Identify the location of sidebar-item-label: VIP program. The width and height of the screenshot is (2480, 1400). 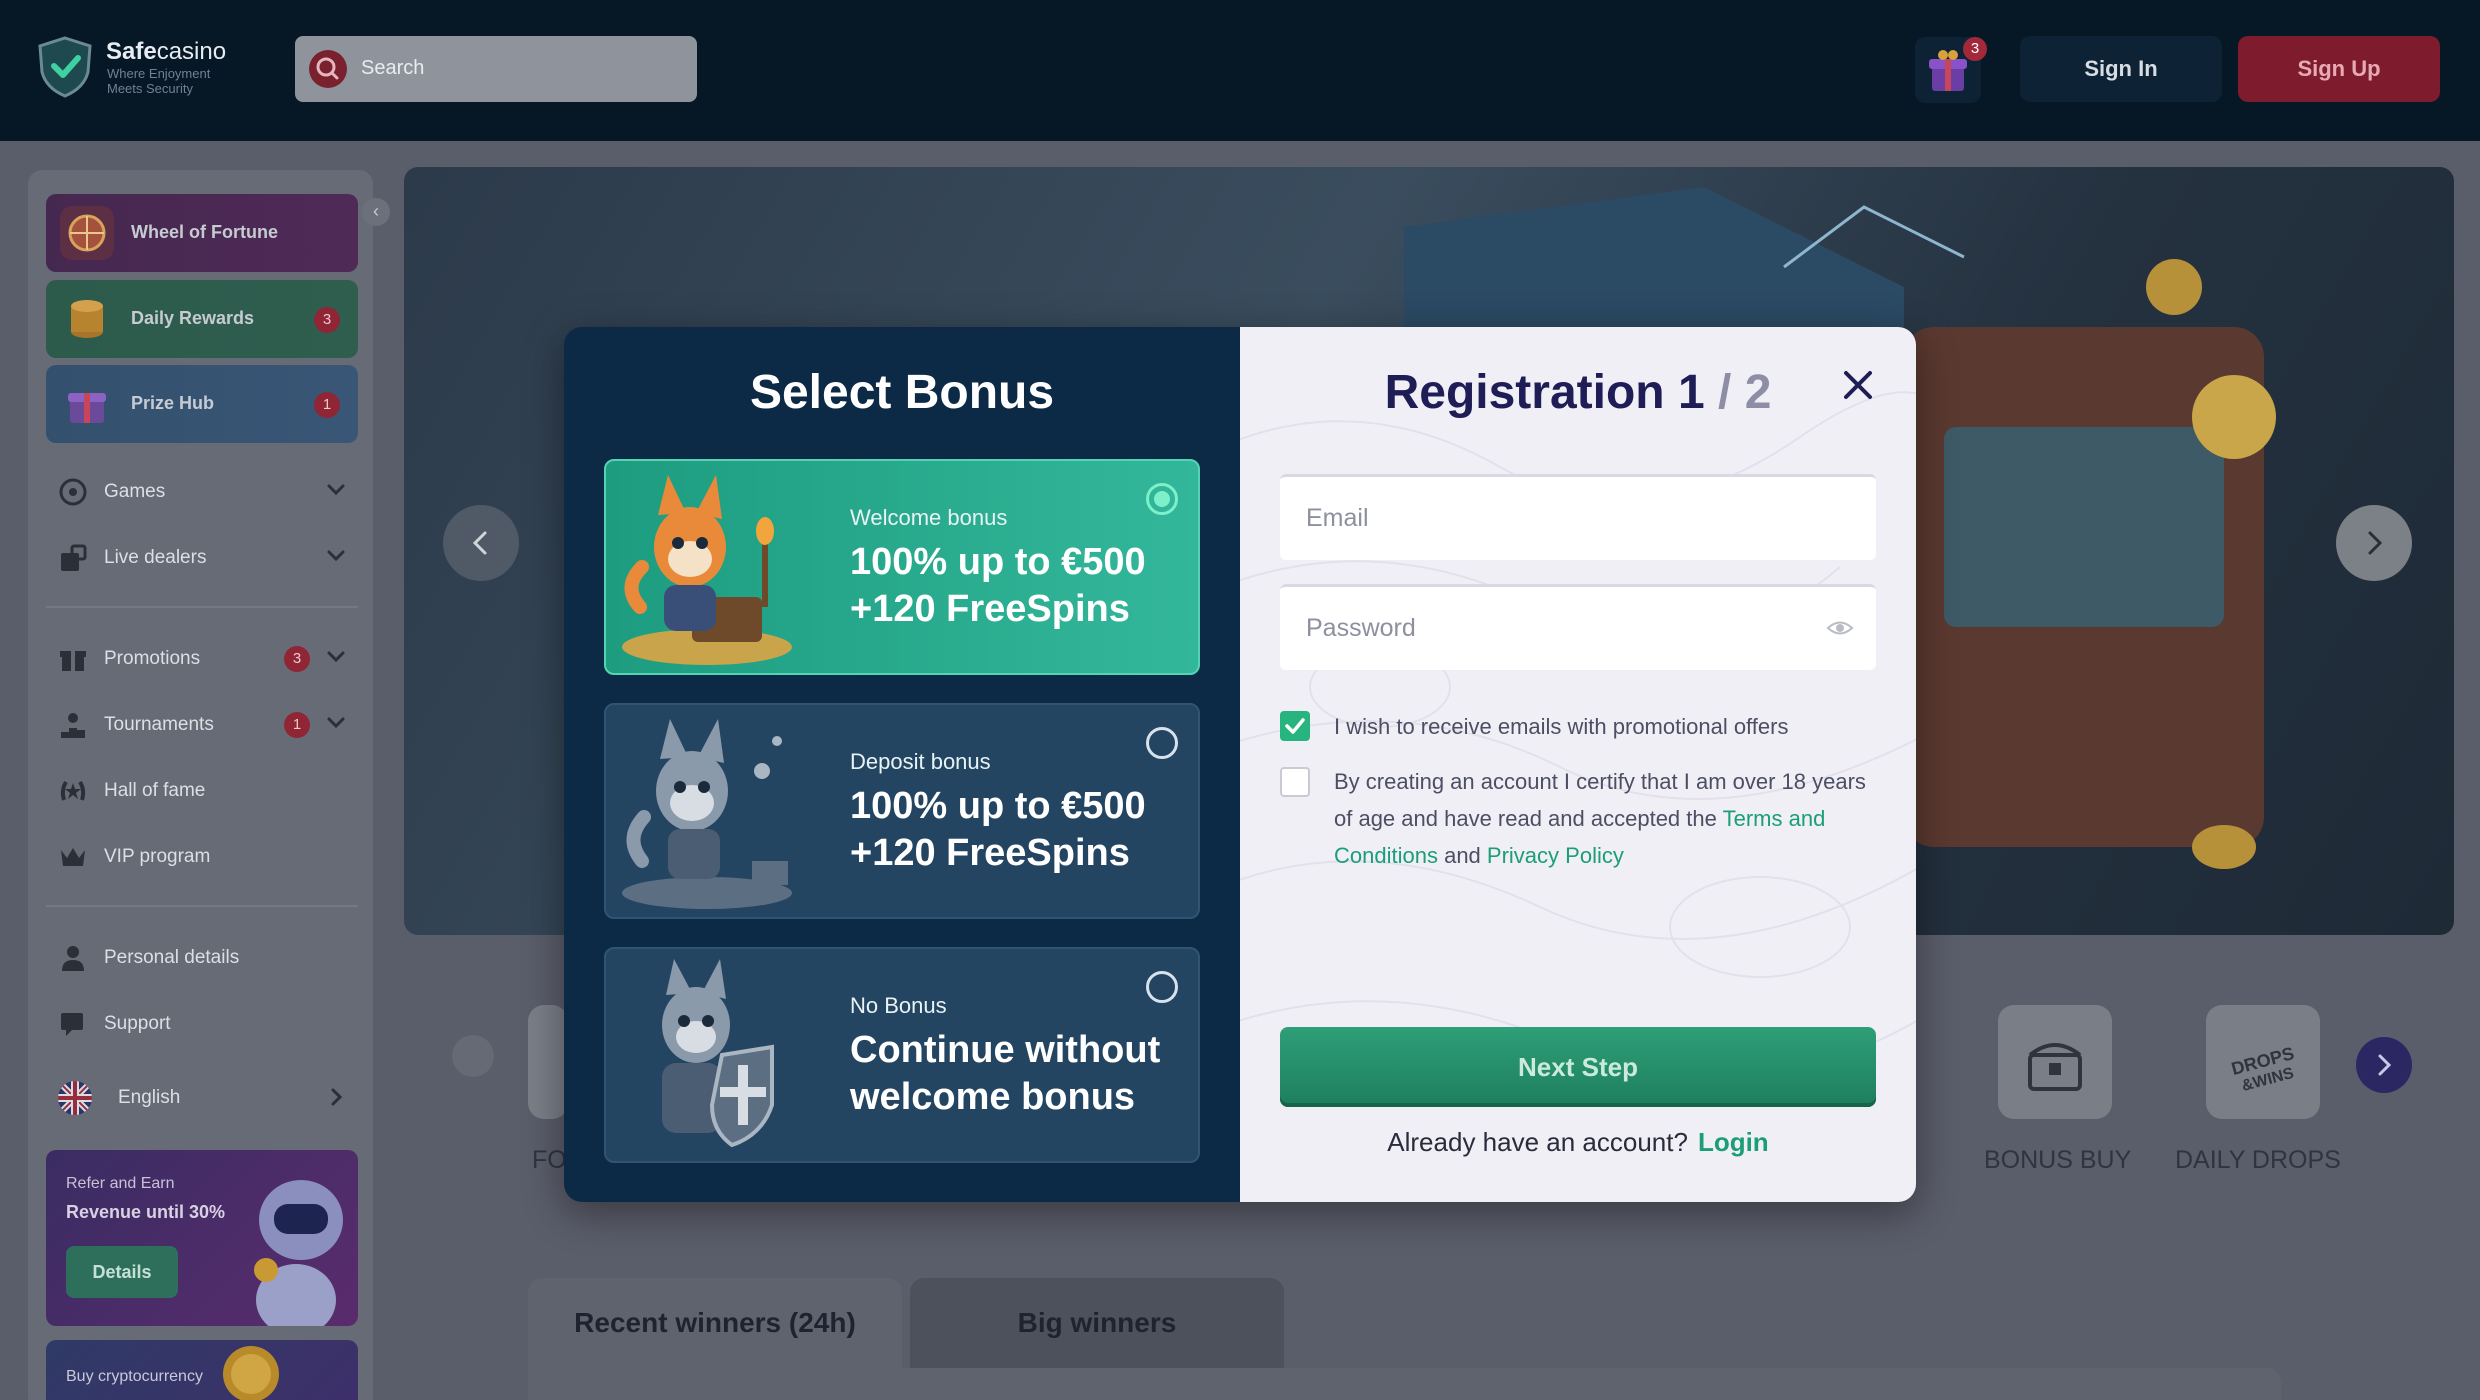
(157, 856).